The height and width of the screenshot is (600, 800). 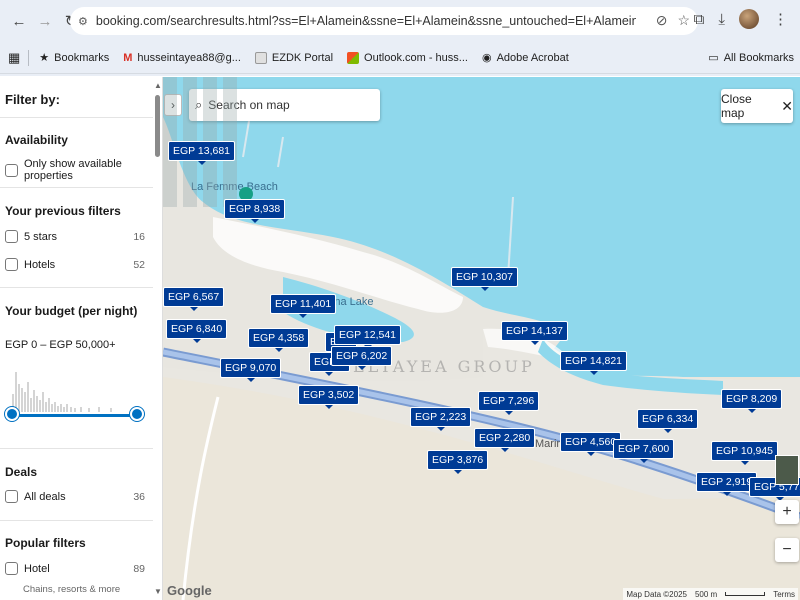 I want to click on price-pin: EGP 14,137, so click(x=535, y=333).